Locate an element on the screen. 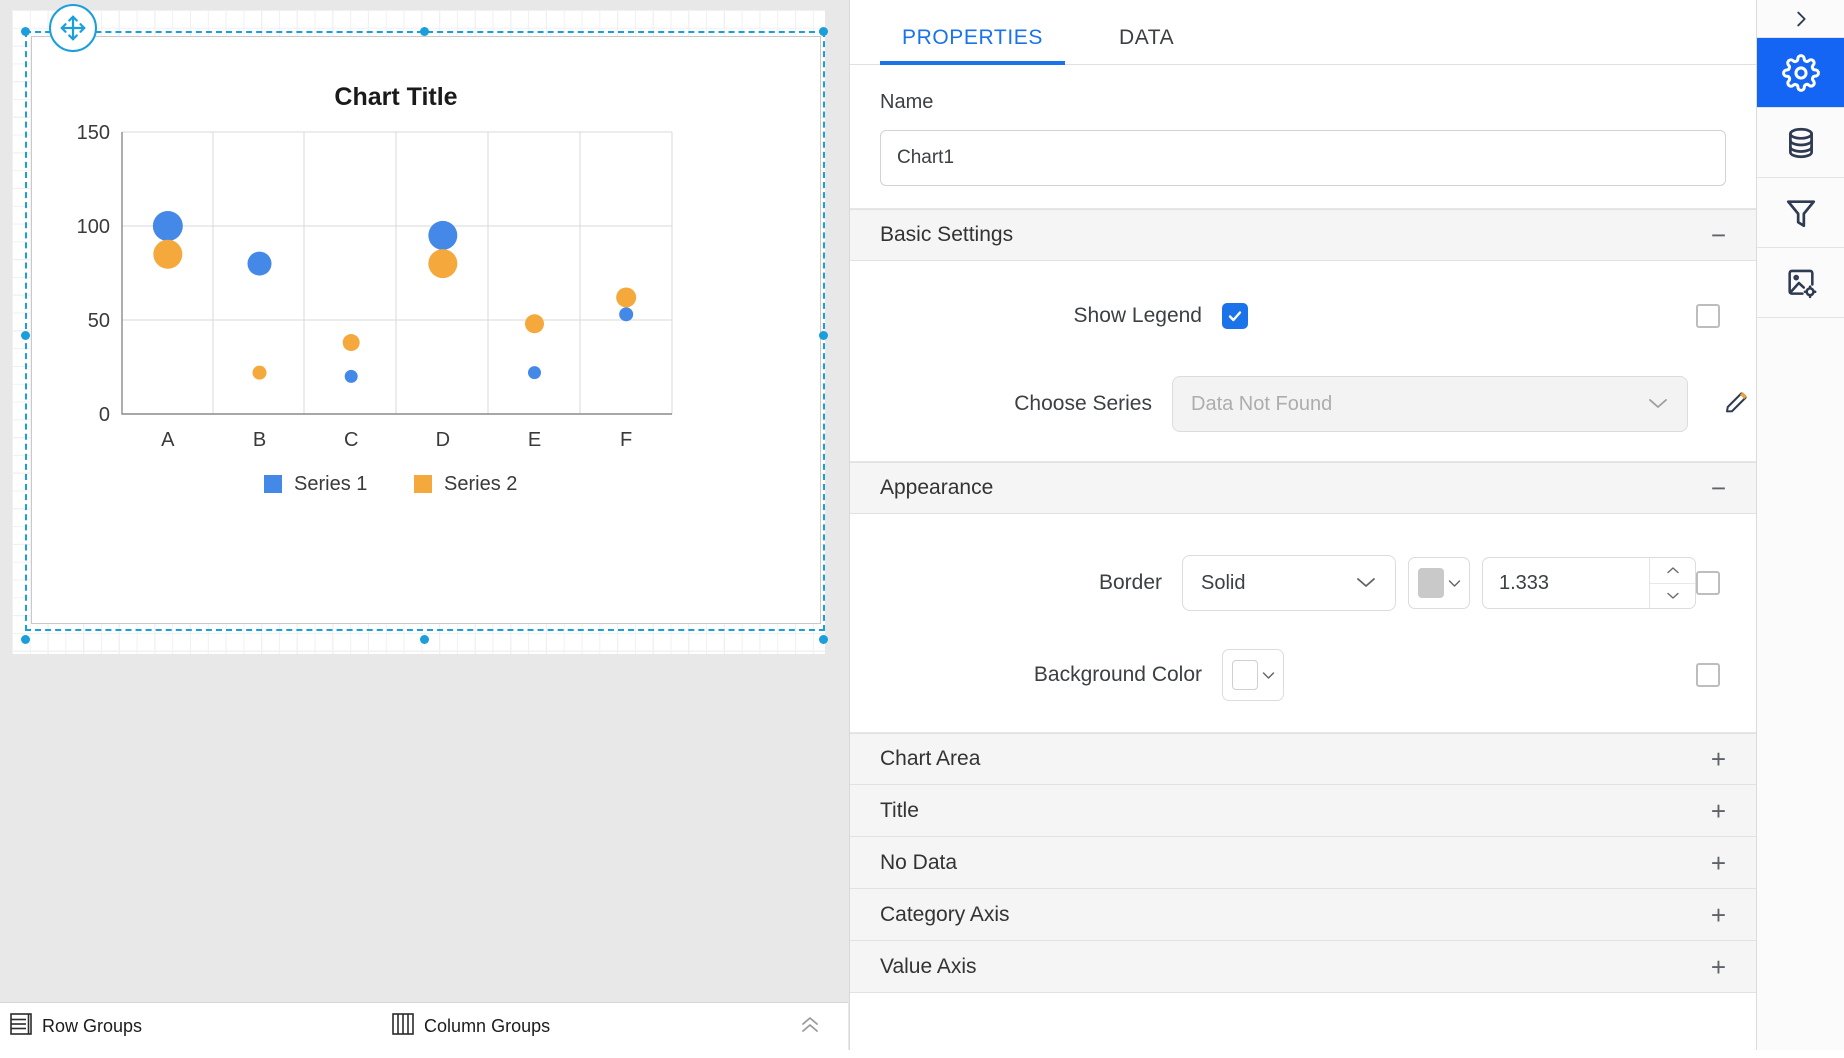 The image size is (1844, 1058). column-groups-chip: Column Groups is located at coordinates (471, 1026).